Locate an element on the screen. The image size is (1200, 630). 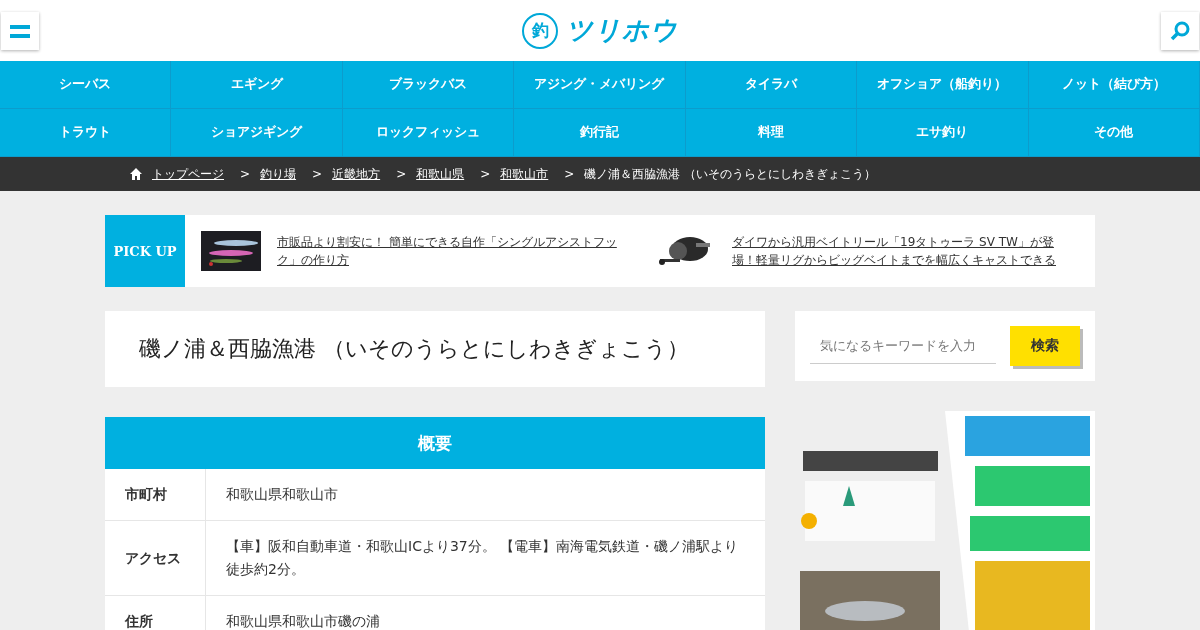
table-heading: 概要 is located at coordinates (435, 443).